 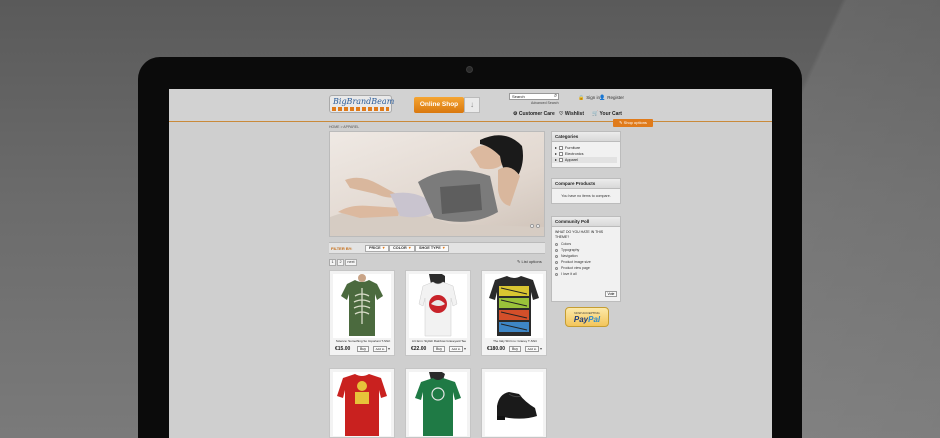 I want to click on poll-option-label: Navigation, so click(x=569, y=256).